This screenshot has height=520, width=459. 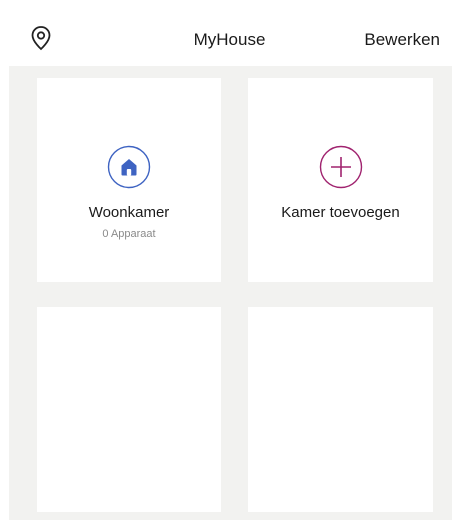 I want to click on room-name: Woonkamer, so click(x=129, y=212).